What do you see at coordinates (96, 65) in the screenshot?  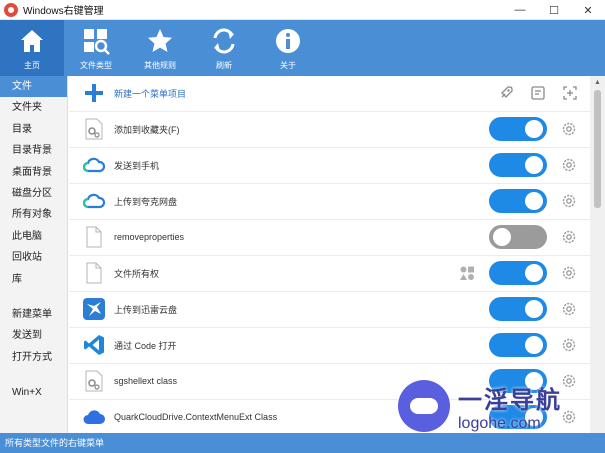 I see `toolbar-file-types-label: 文件类型` at bounding box center [96, 65].